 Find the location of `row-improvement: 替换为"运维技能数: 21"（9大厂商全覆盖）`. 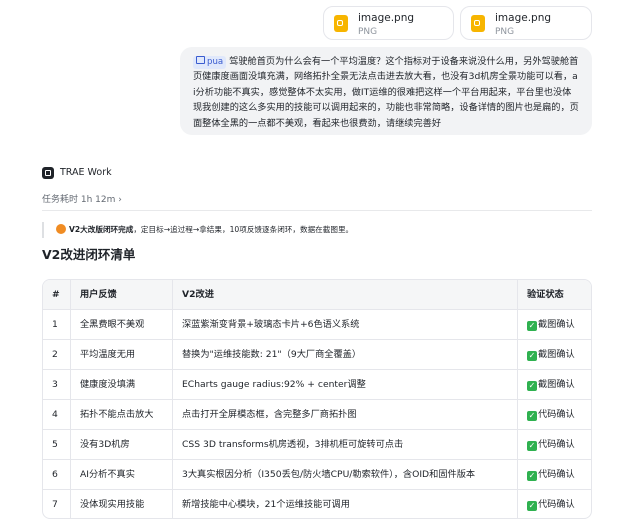

row-improvement: 替换为"运维技能数: 21"（9大厂商全覆盖） is located at coordinates (345, 354).